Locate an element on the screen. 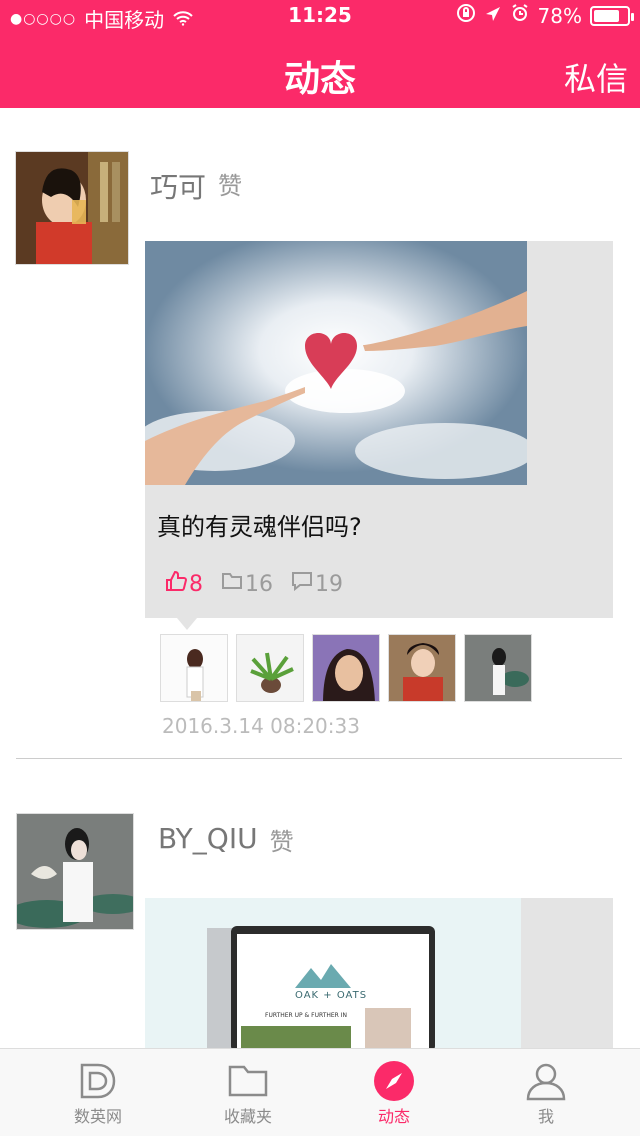 This screenshot has height=1136, width=640. tab-bar: 数英网 收藏夹 动态 我 is located at coordinates (320, 1092).